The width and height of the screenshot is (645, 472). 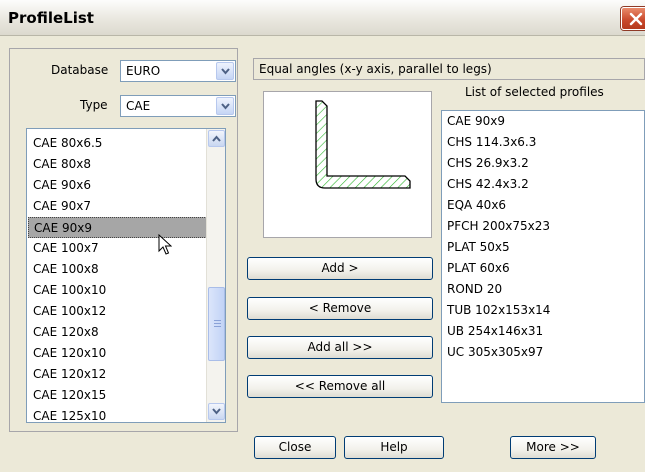 What do you see at coordinates (117, 248) in the screenshot?
I see `list-item: CAE 100x7` at bounding box center [117, 248].